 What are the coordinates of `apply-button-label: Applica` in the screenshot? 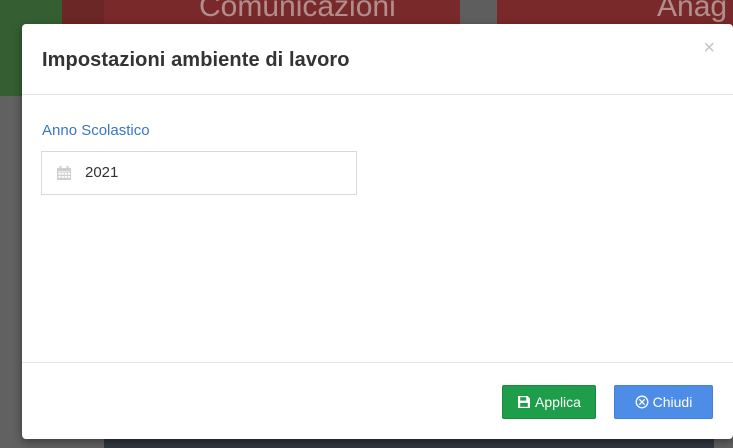 It's located at (558, 402).